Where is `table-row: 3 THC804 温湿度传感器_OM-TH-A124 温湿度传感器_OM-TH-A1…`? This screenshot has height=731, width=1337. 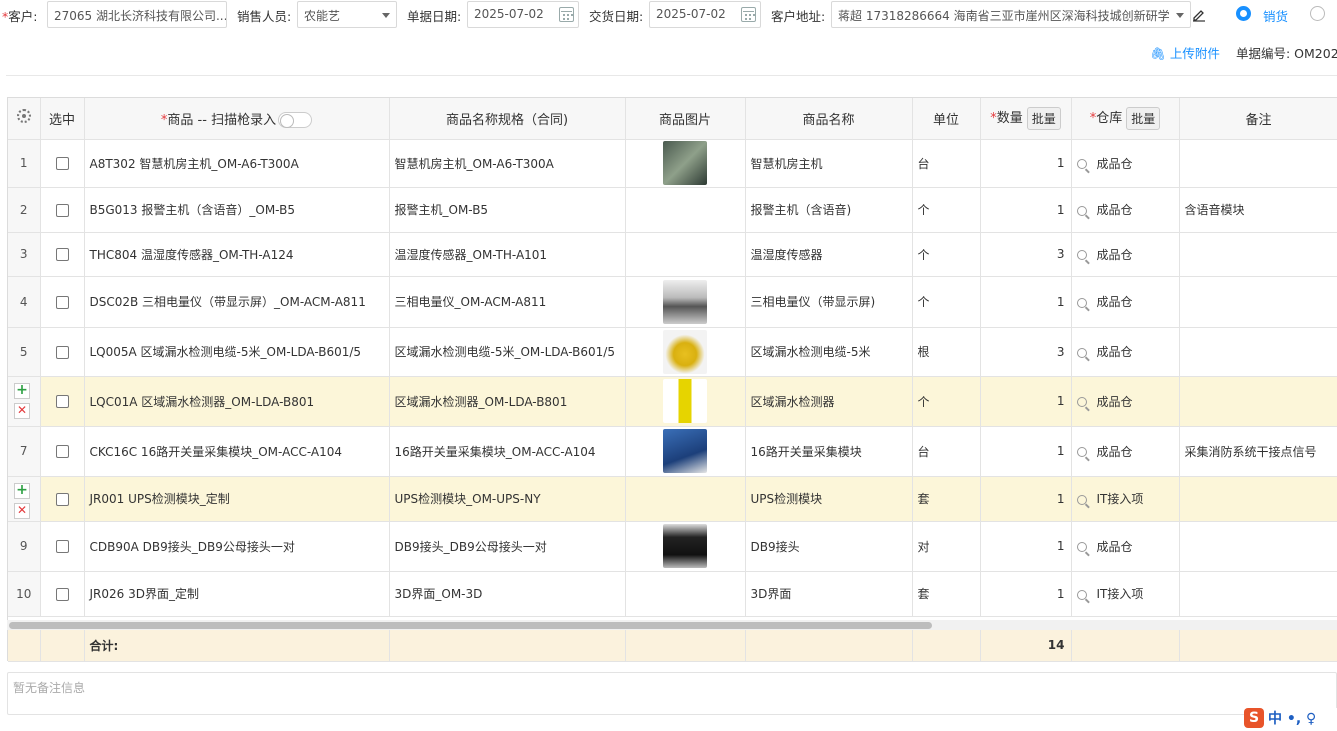 table-row: 3 THC804 温湿度传感器_OM-TH-A124 温湿度传感器_OM-TH-A1… is located at coordinates (672, 254).